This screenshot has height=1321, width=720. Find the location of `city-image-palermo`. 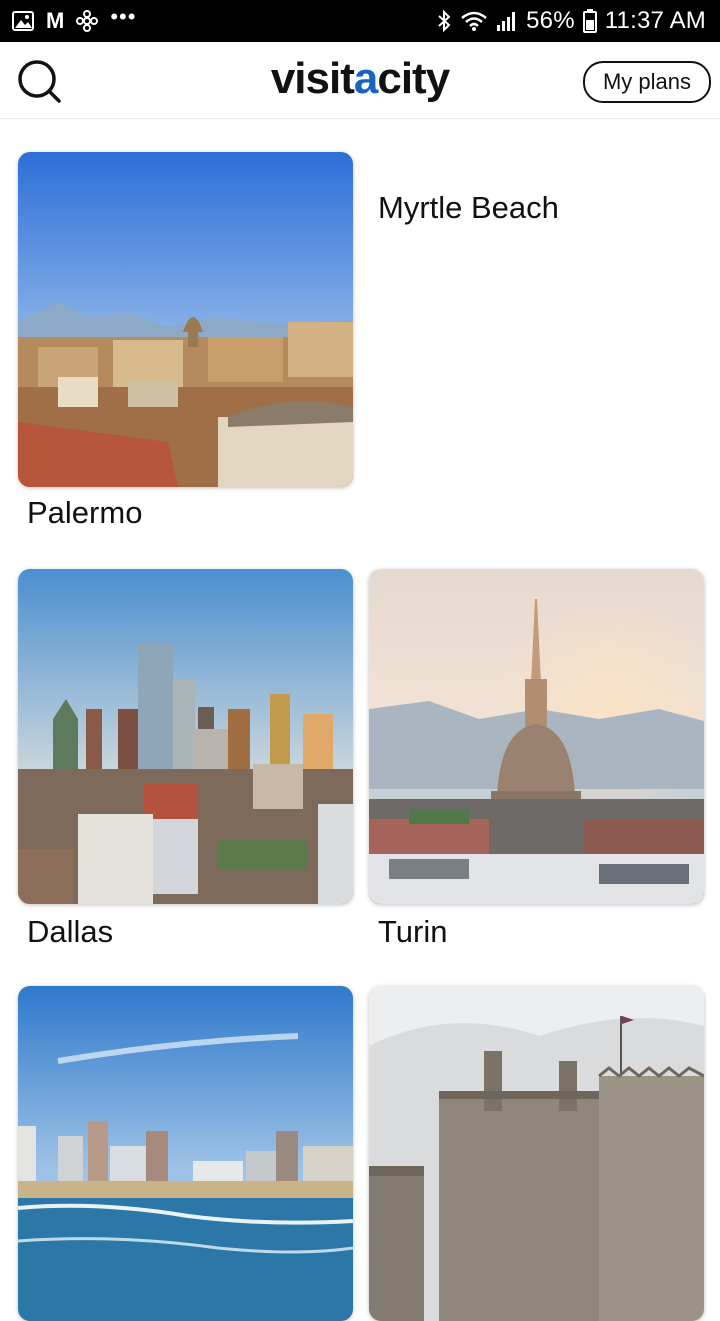

city-image-palermo is located at coordinates (185, 319).